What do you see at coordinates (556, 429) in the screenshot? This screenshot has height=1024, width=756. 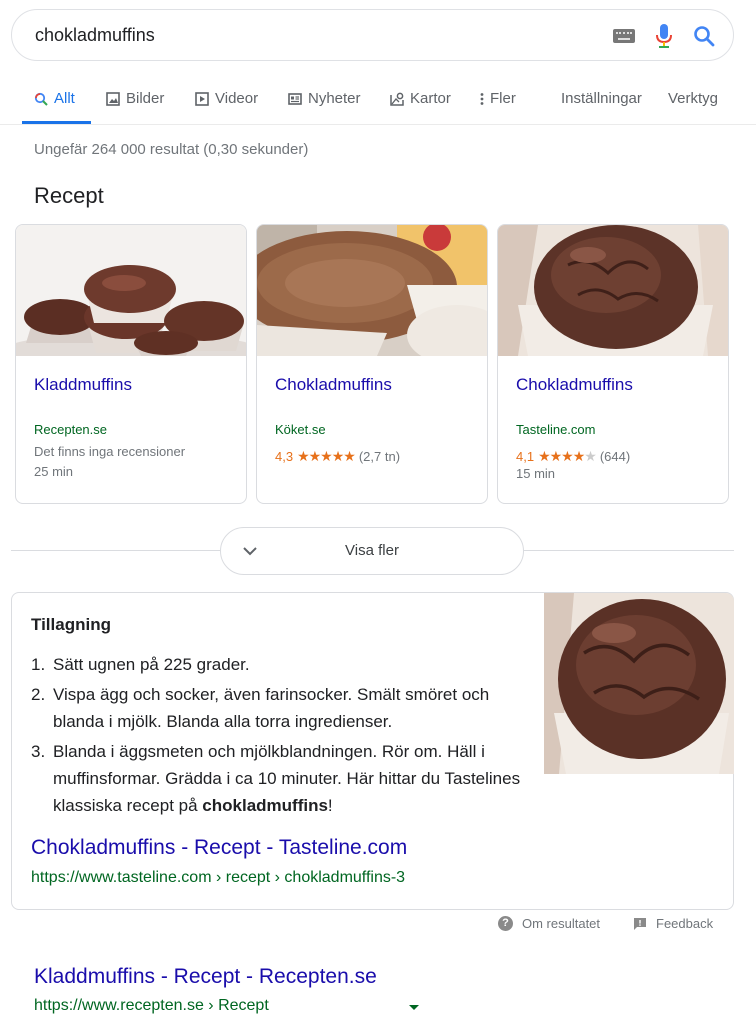 I see `recipe-source: Tasteline.com` at bounding box center [556, 429].